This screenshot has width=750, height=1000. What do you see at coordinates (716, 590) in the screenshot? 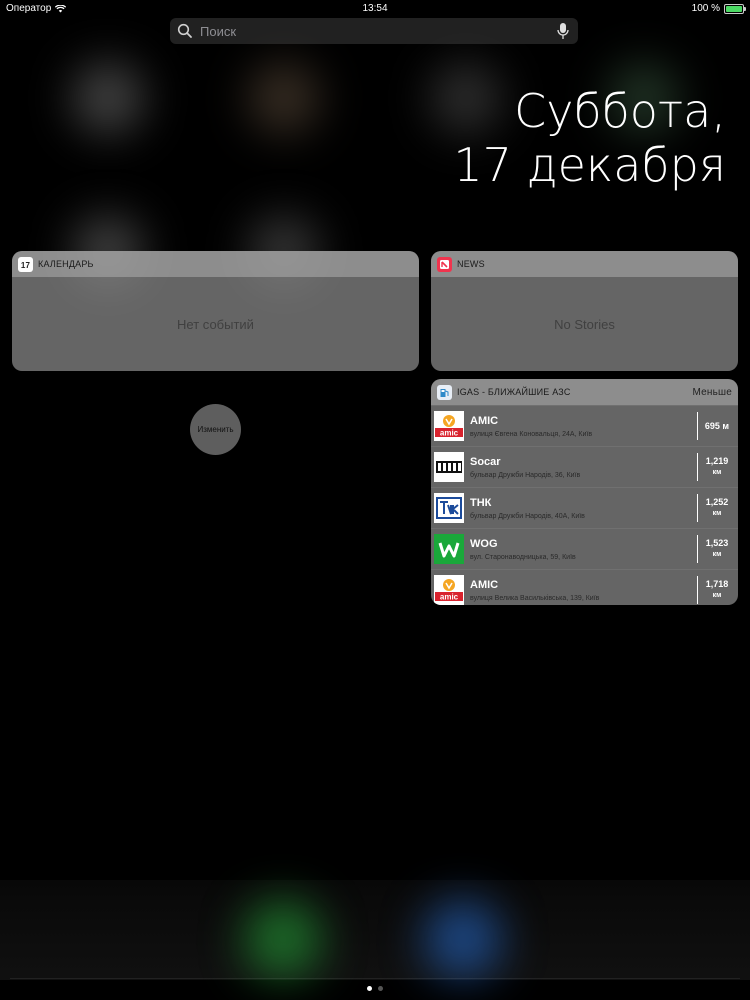
I see `station-distance: 1,718 км` at bounding box center [716, 590].